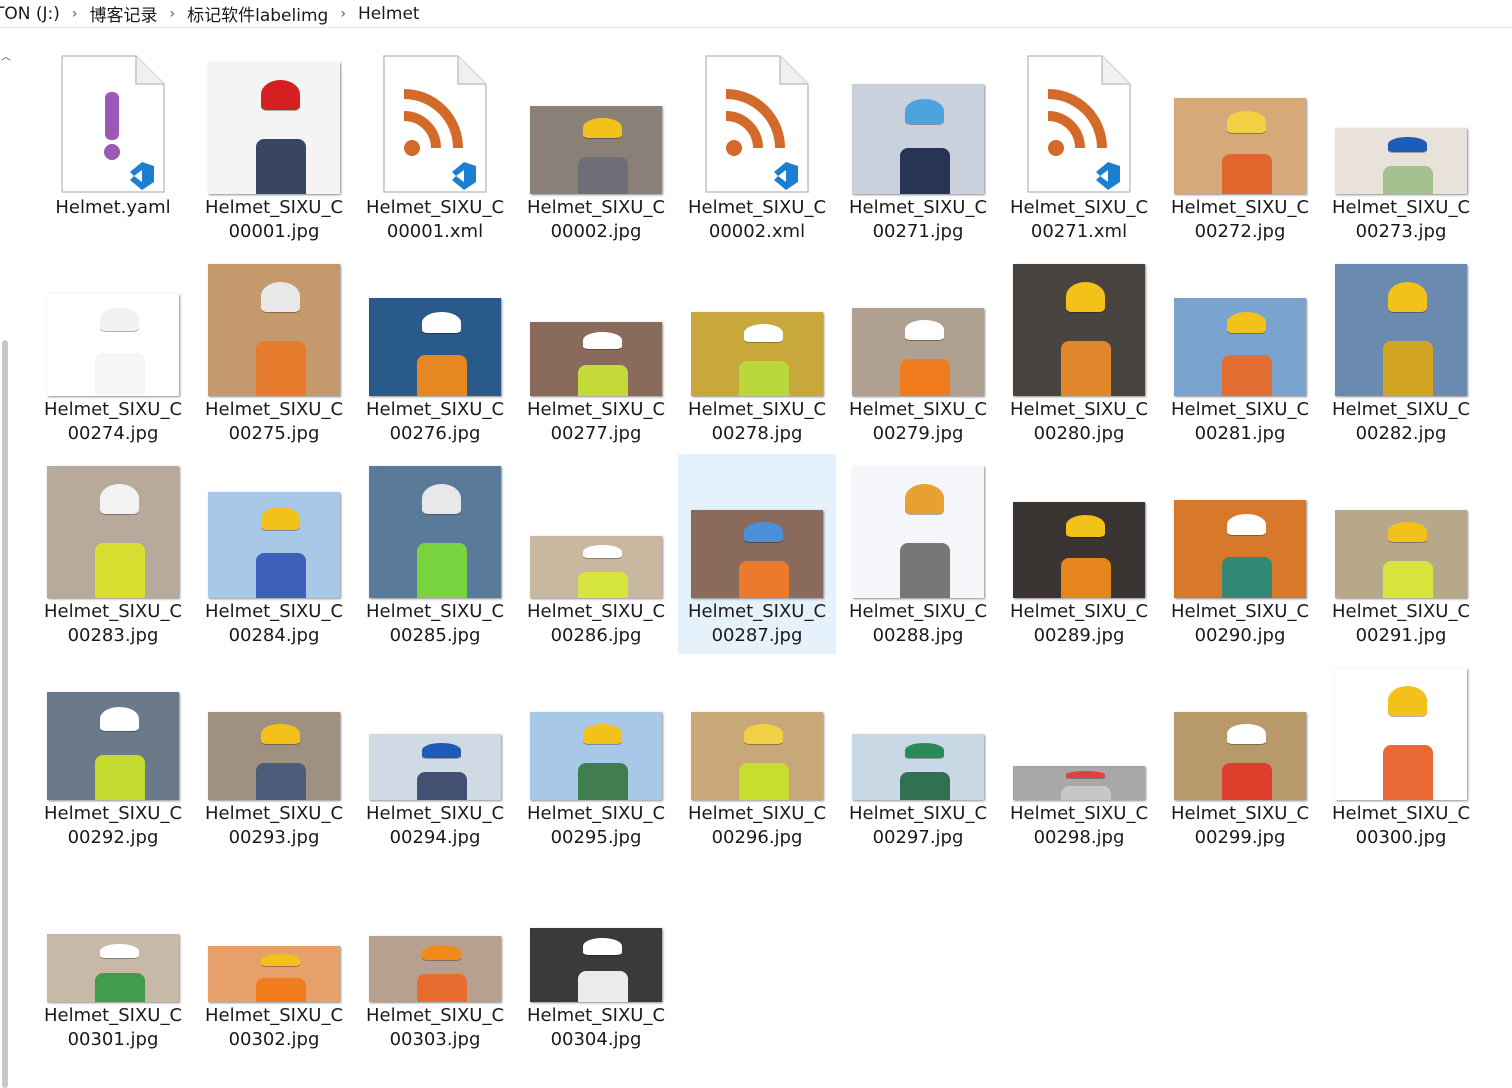 Image resolution: width=1512 pixels, height=1088 pixels. Describe the element at coordinates (596, 958) in the screenshot. I see `file-item: Helmet_SIXU_C 00304.jpg` at that location.